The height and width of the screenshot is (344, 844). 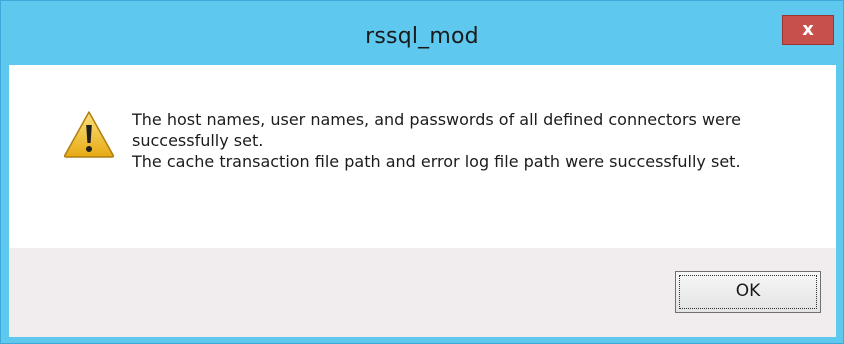 What do you see at coordinates (748, 292) in the screenshot?
I see `ok-button: OK` at bounding box center [748, 292].